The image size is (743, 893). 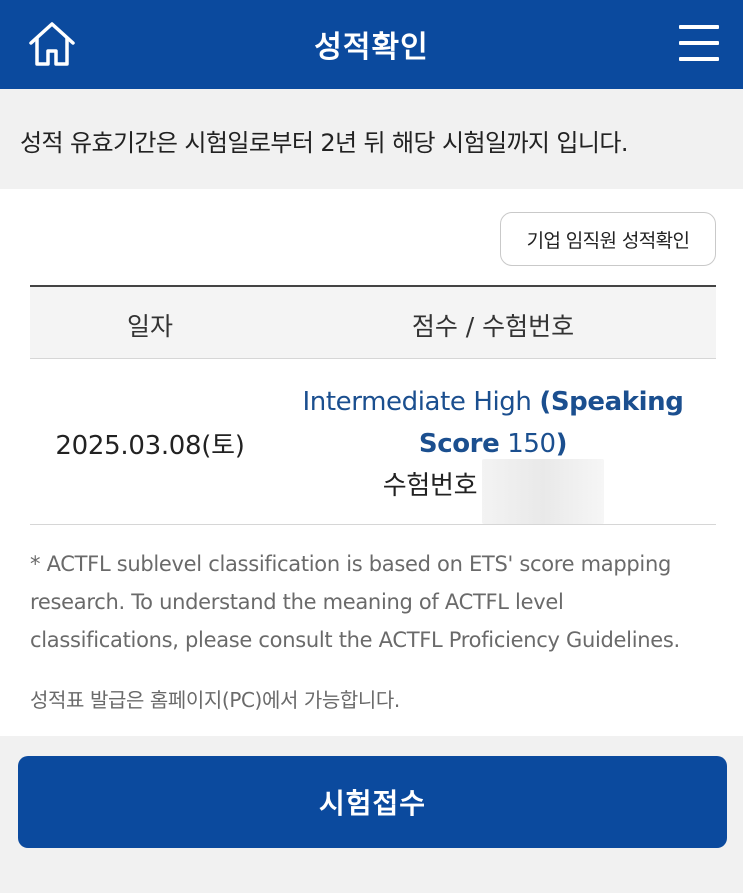 What do you see at coordinates (372, 802) in the screenshot?
I see `apply-exam-button: 시험접수` at bounding box center [372, 802].